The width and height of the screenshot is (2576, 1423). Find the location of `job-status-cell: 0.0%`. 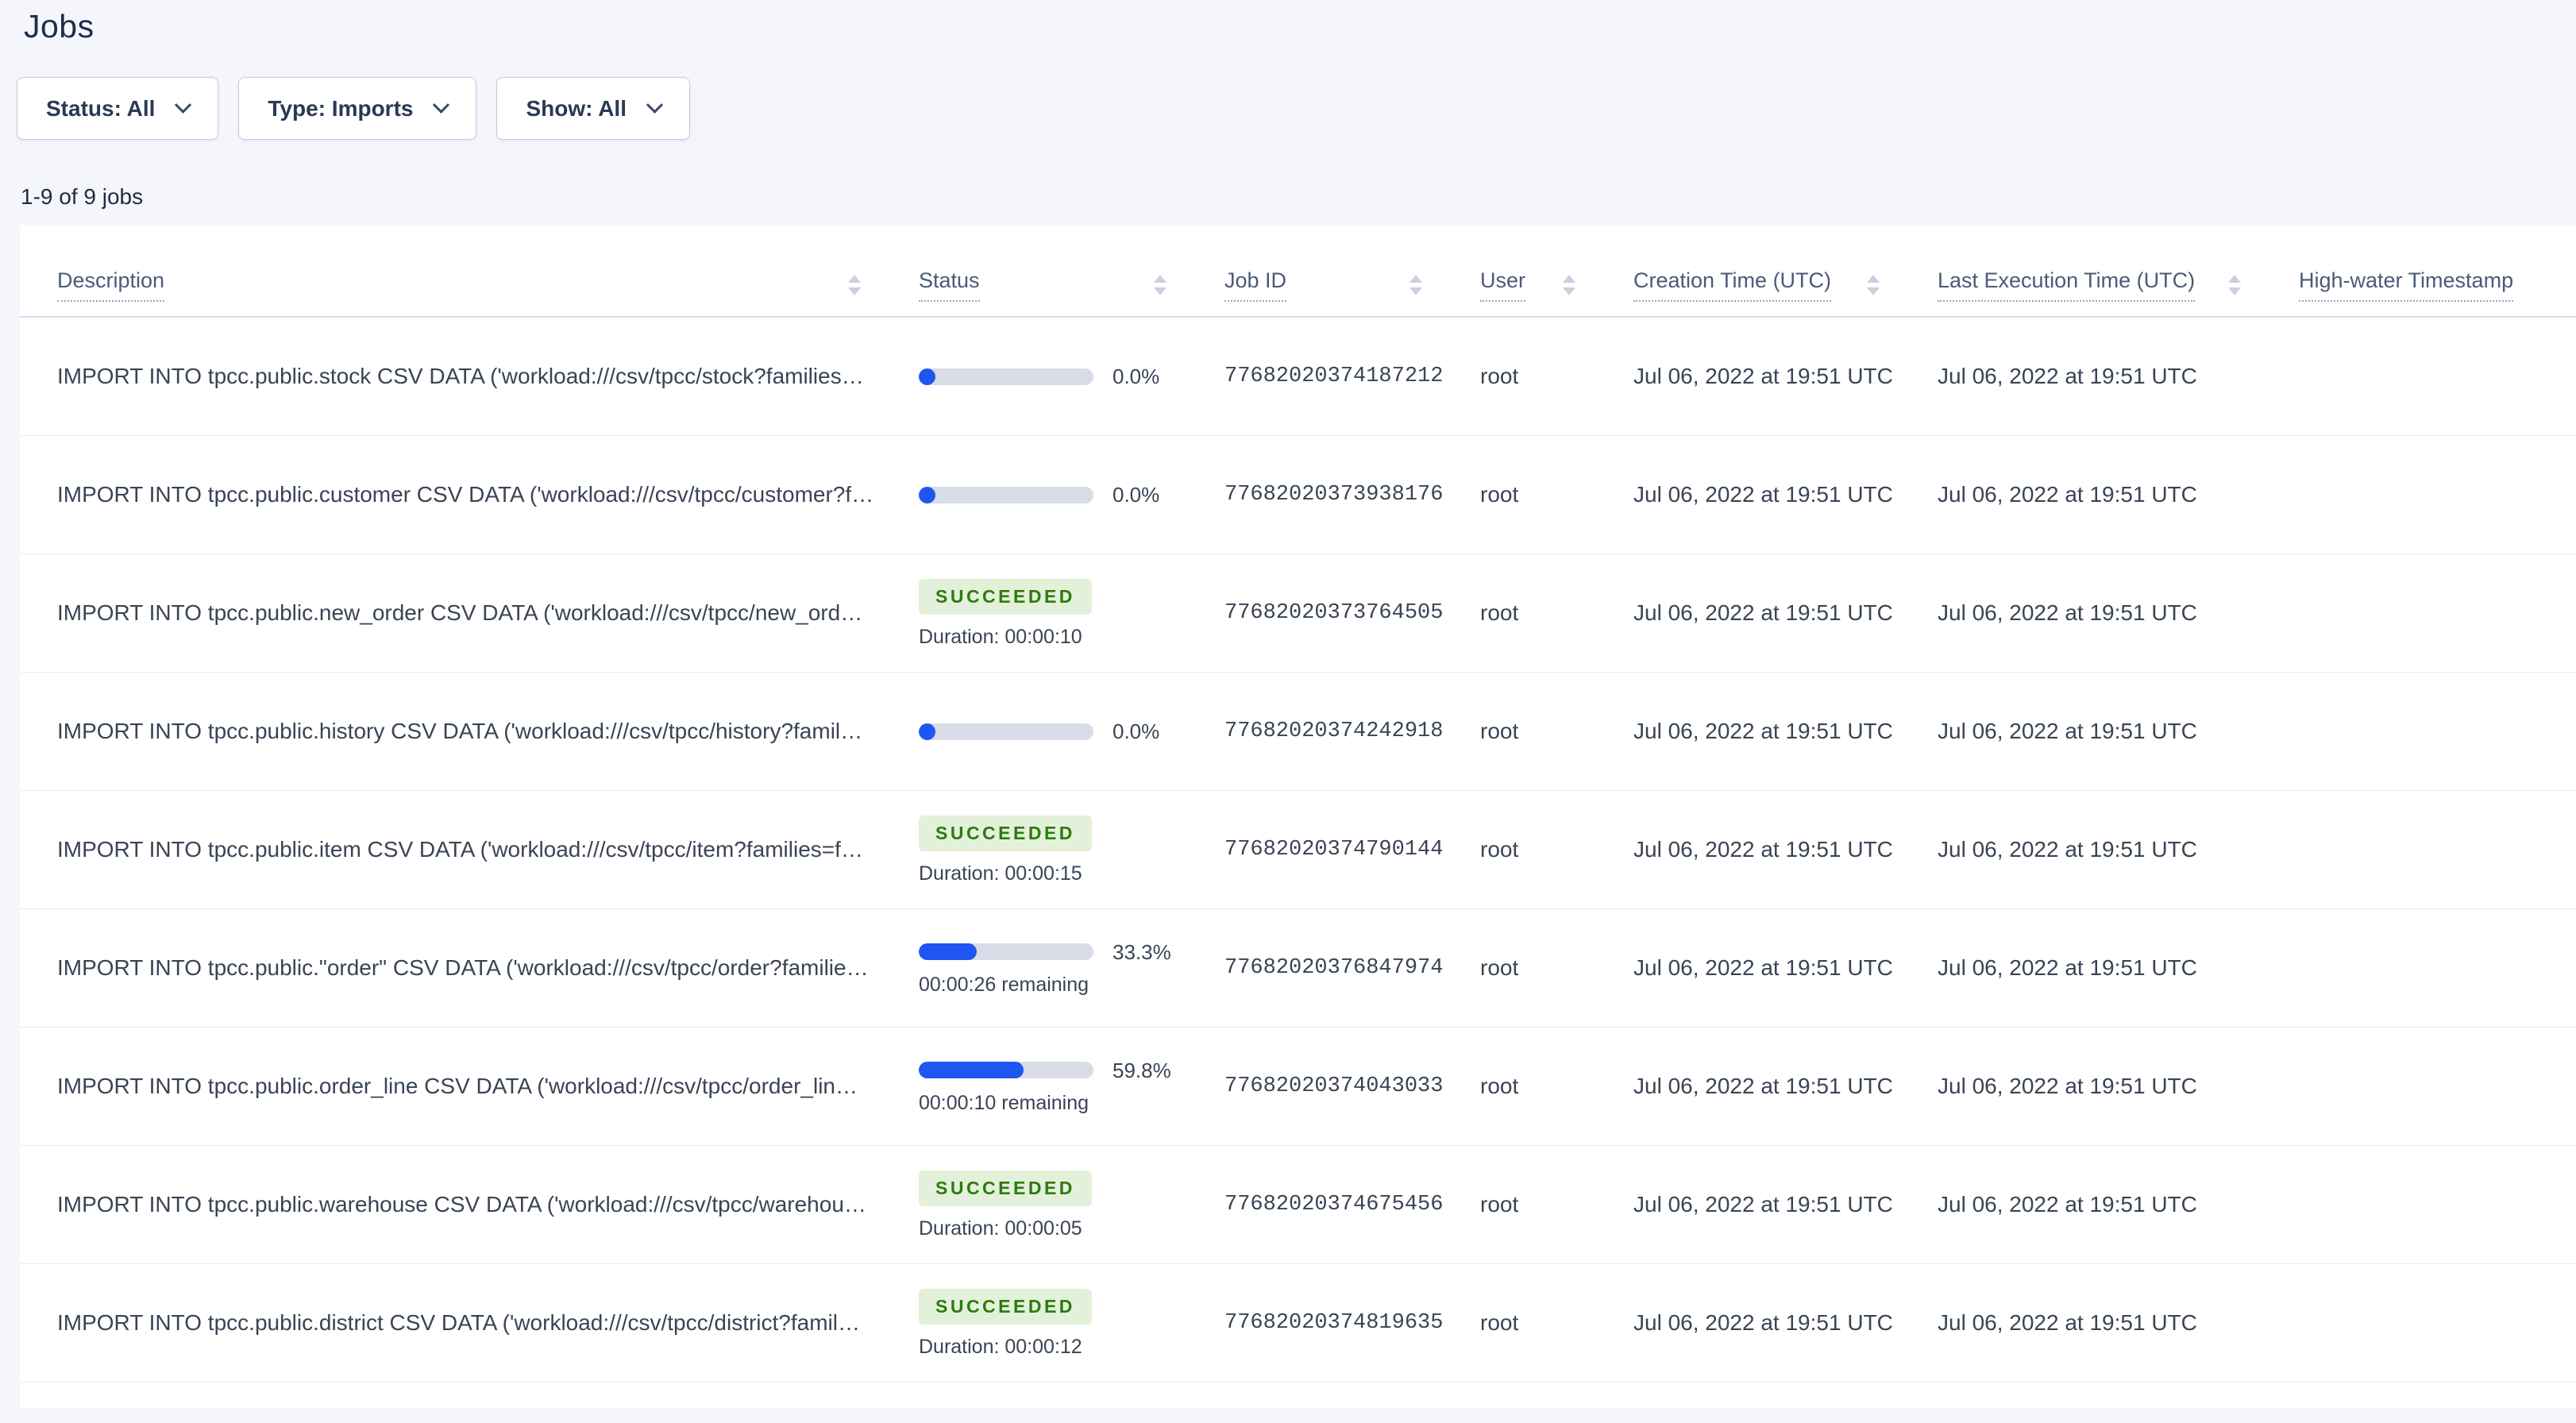

job-status-cell: 0.0% is located at coordinates (1034, 376).